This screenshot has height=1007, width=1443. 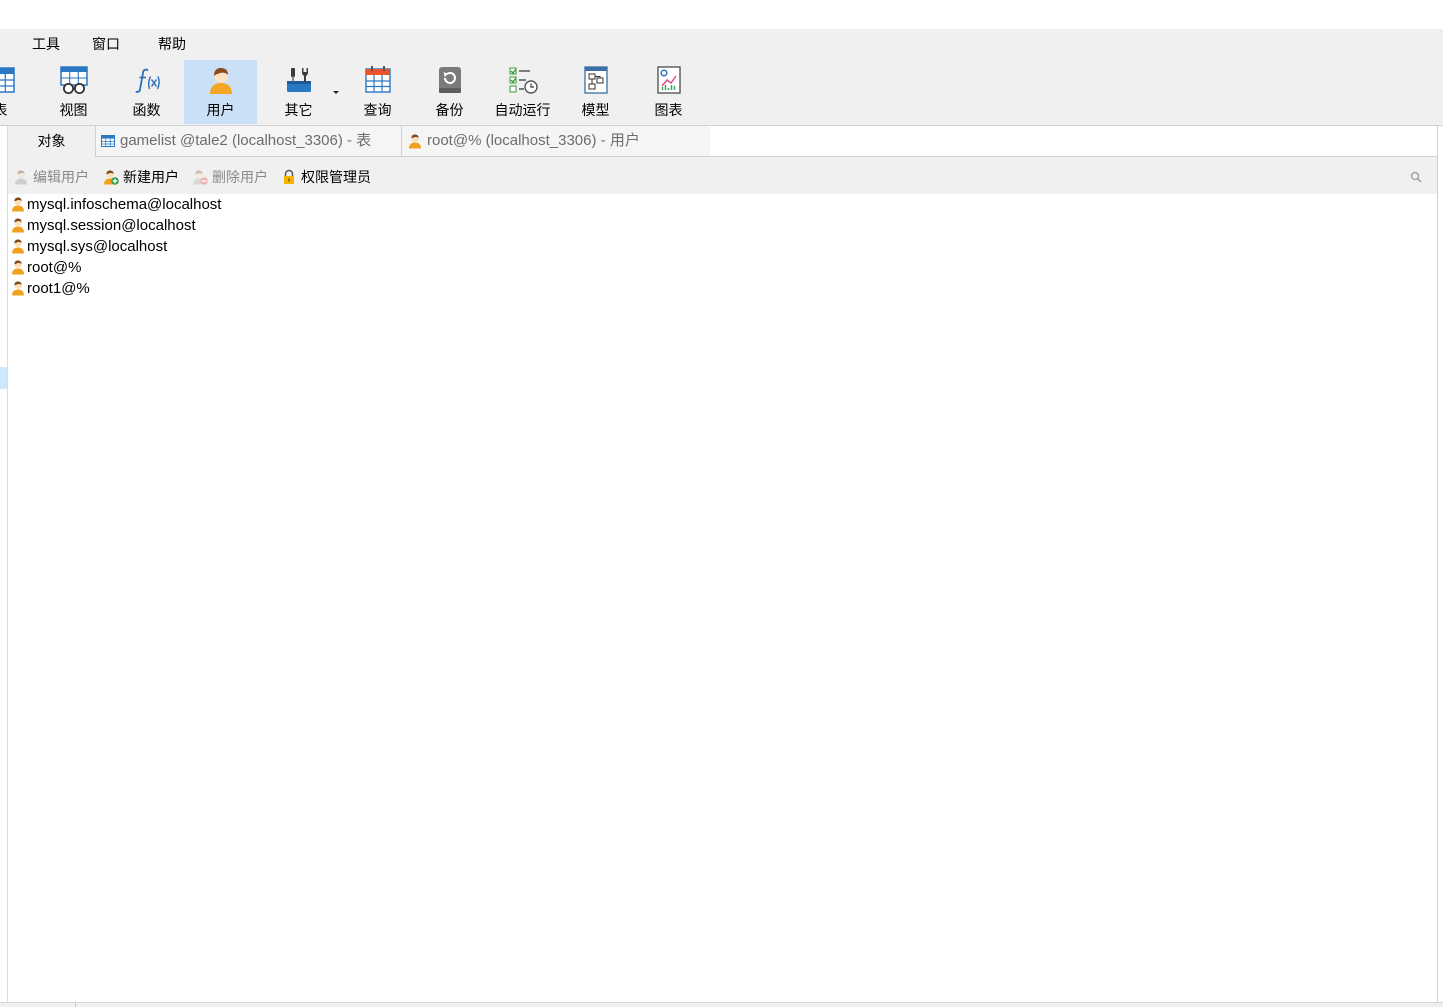 I want to click on toolbar-table-label: 表, so click(x=4, y=110).